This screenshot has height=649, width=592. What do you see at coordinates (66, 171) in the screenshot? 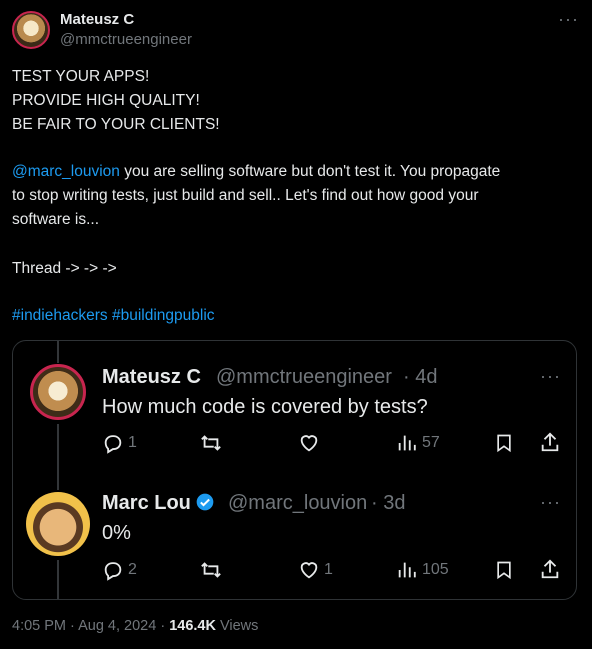
I see `mention-link: @marc_louvion` at bounding box center [66, 171].